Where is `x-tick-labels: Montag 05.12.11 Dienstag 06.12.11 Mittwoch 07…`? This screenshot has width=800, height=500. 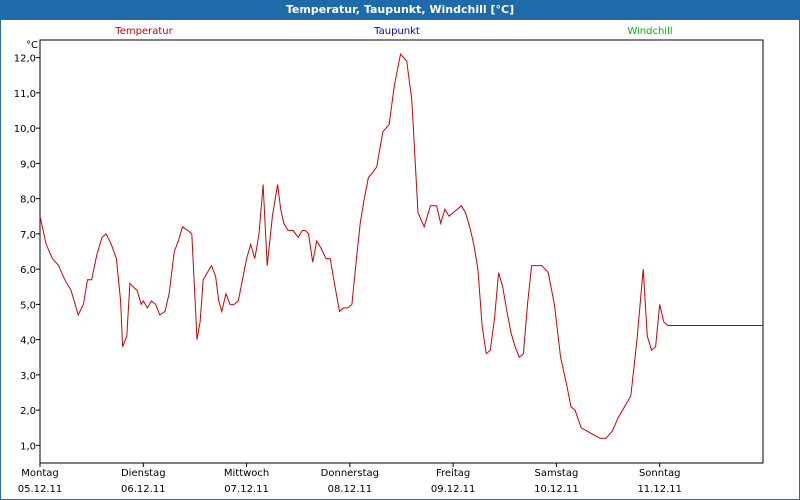 x-tick-labels: Montag 05.12.11 Dienstag 06.12.11 Mittwoch 07… is located at coordinates (350, 481).